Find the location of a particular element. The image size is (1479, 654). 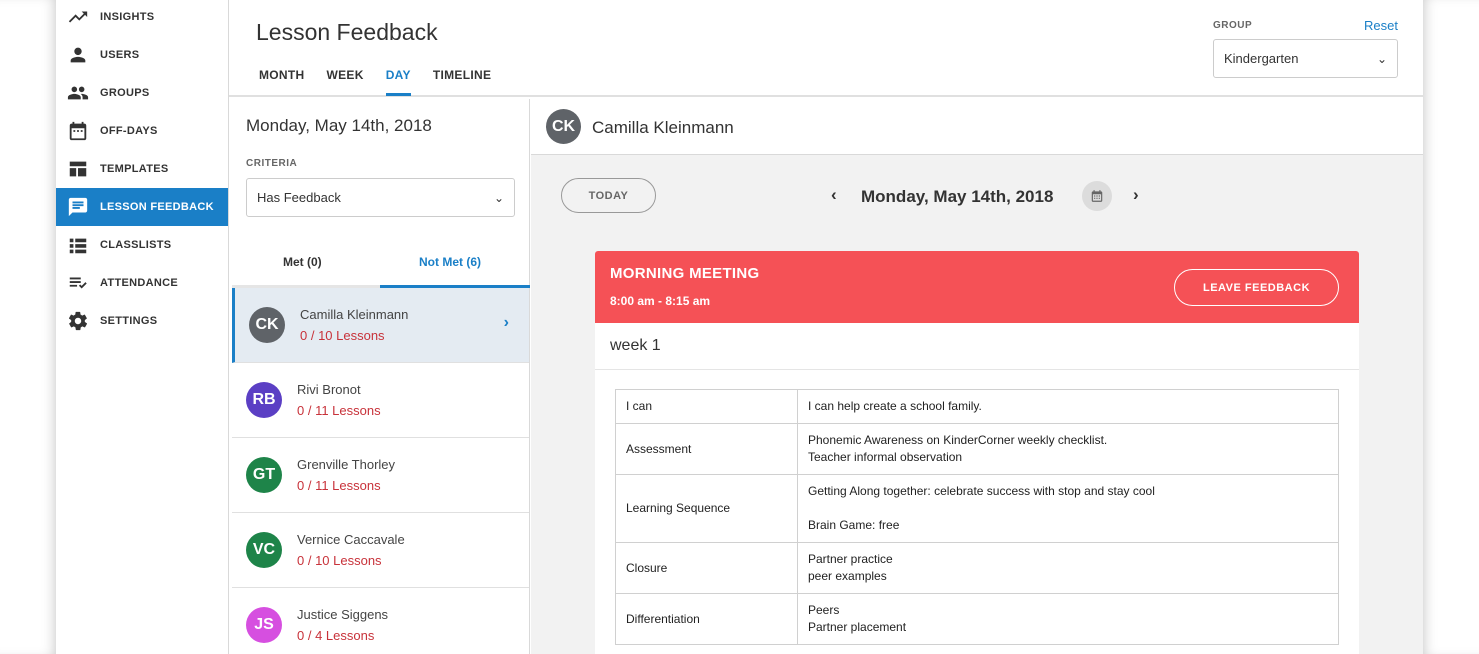

sidebar-item-templates: TEMPLATES is located at coordinates (142, 169).